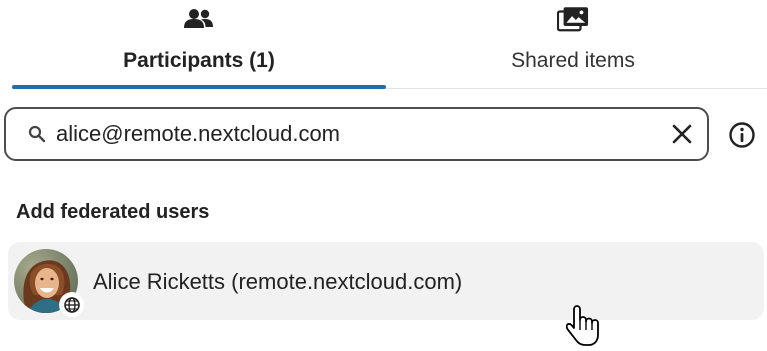 This screenshot has width=767, height=351. What do you see at coordinates (113, 212) in the screenshot?
I see `section-heading: Add federated users` at bounding box center [113, 212].